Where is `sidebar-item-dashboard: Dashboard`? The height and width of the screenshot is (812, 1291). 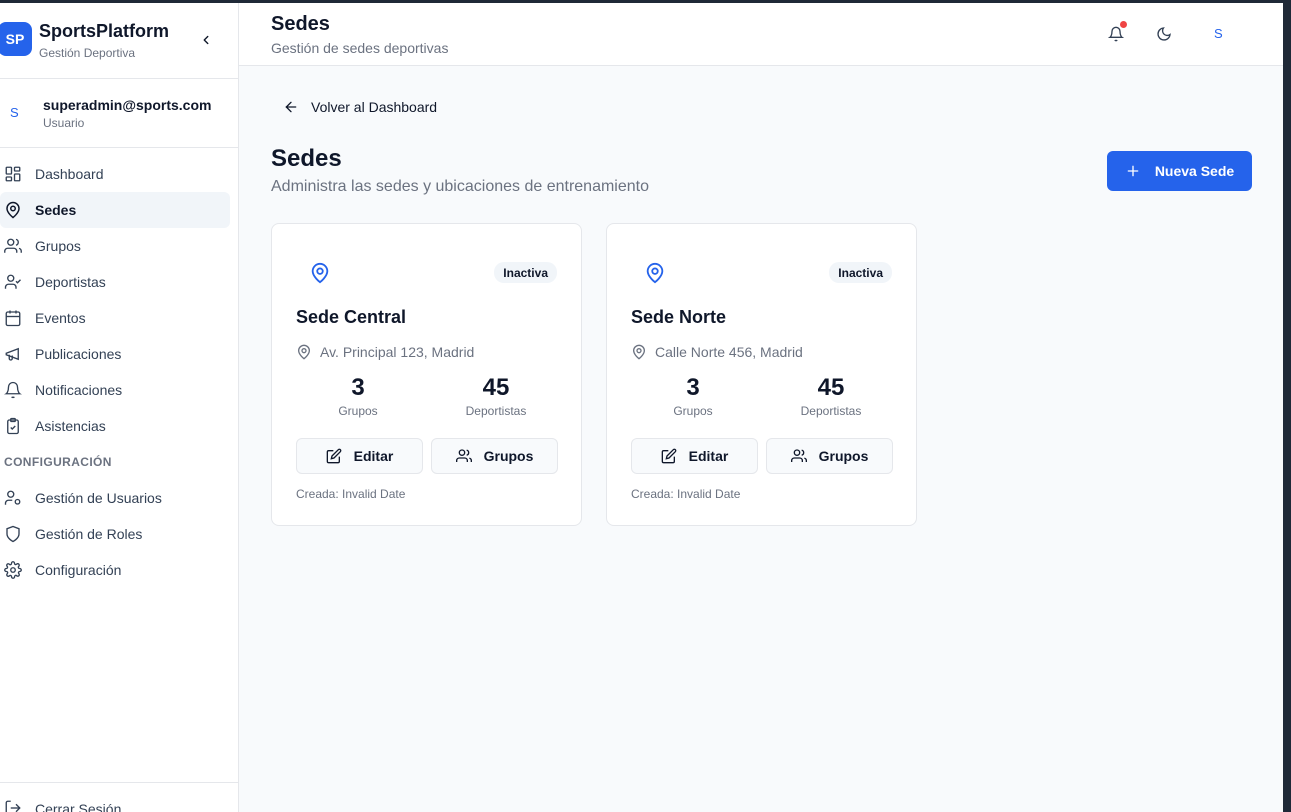
sidebar-item-dashboard: Dashboard is located at coordinates (119, 174).